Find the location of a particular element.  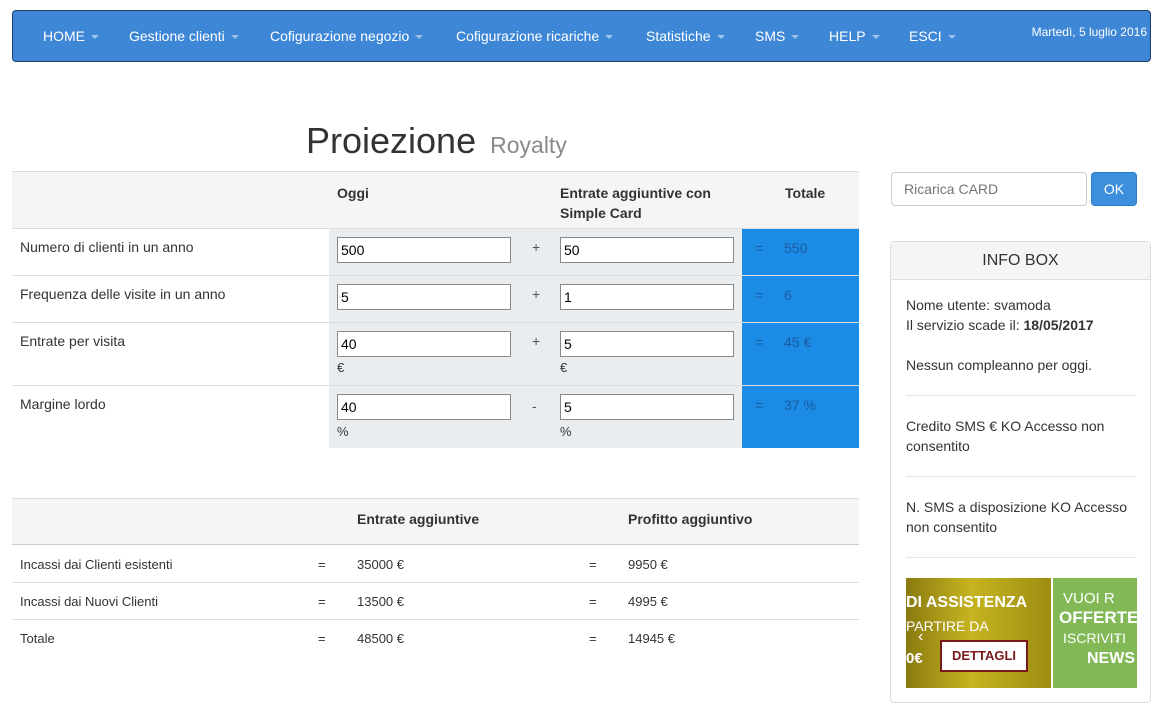

header-extra-line1: Entrate aggiuntive con is located at coordinates (635, 193).